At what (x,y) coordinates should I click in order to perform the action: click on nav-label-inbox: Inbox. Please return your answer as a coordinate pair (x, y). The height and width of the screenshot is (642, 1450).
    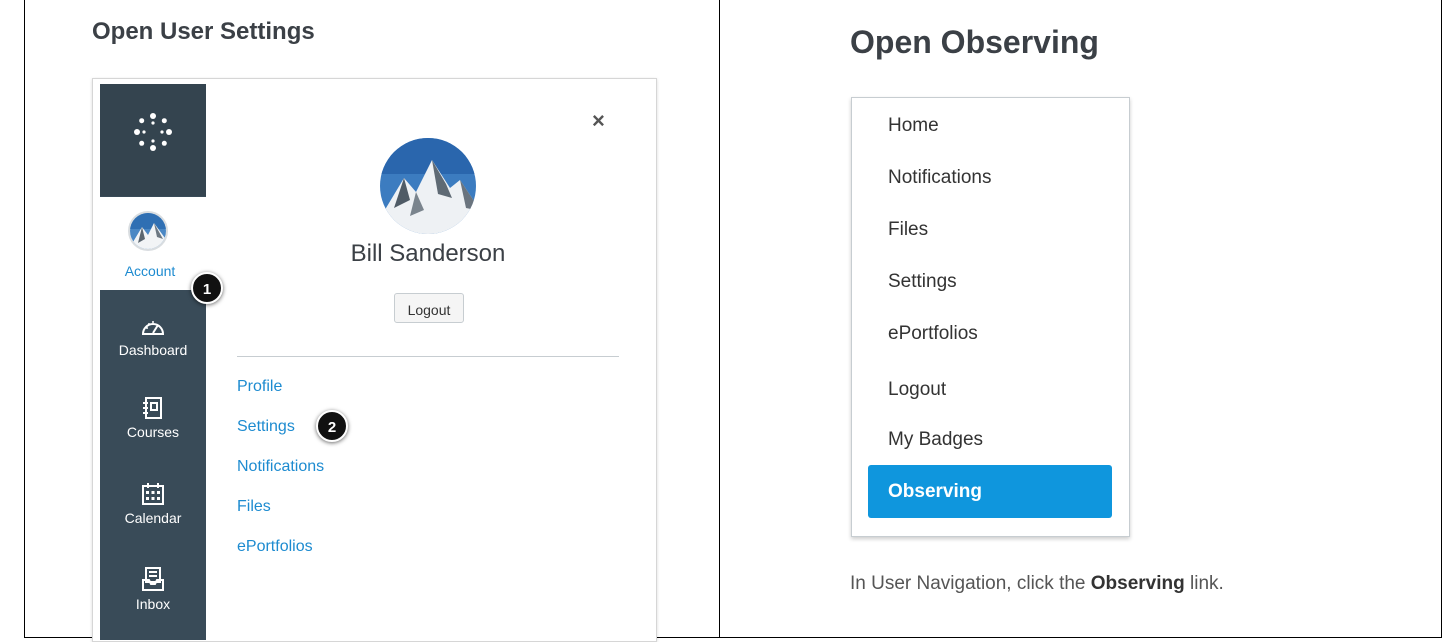
    Looking at the image, I should click on (153, 604).